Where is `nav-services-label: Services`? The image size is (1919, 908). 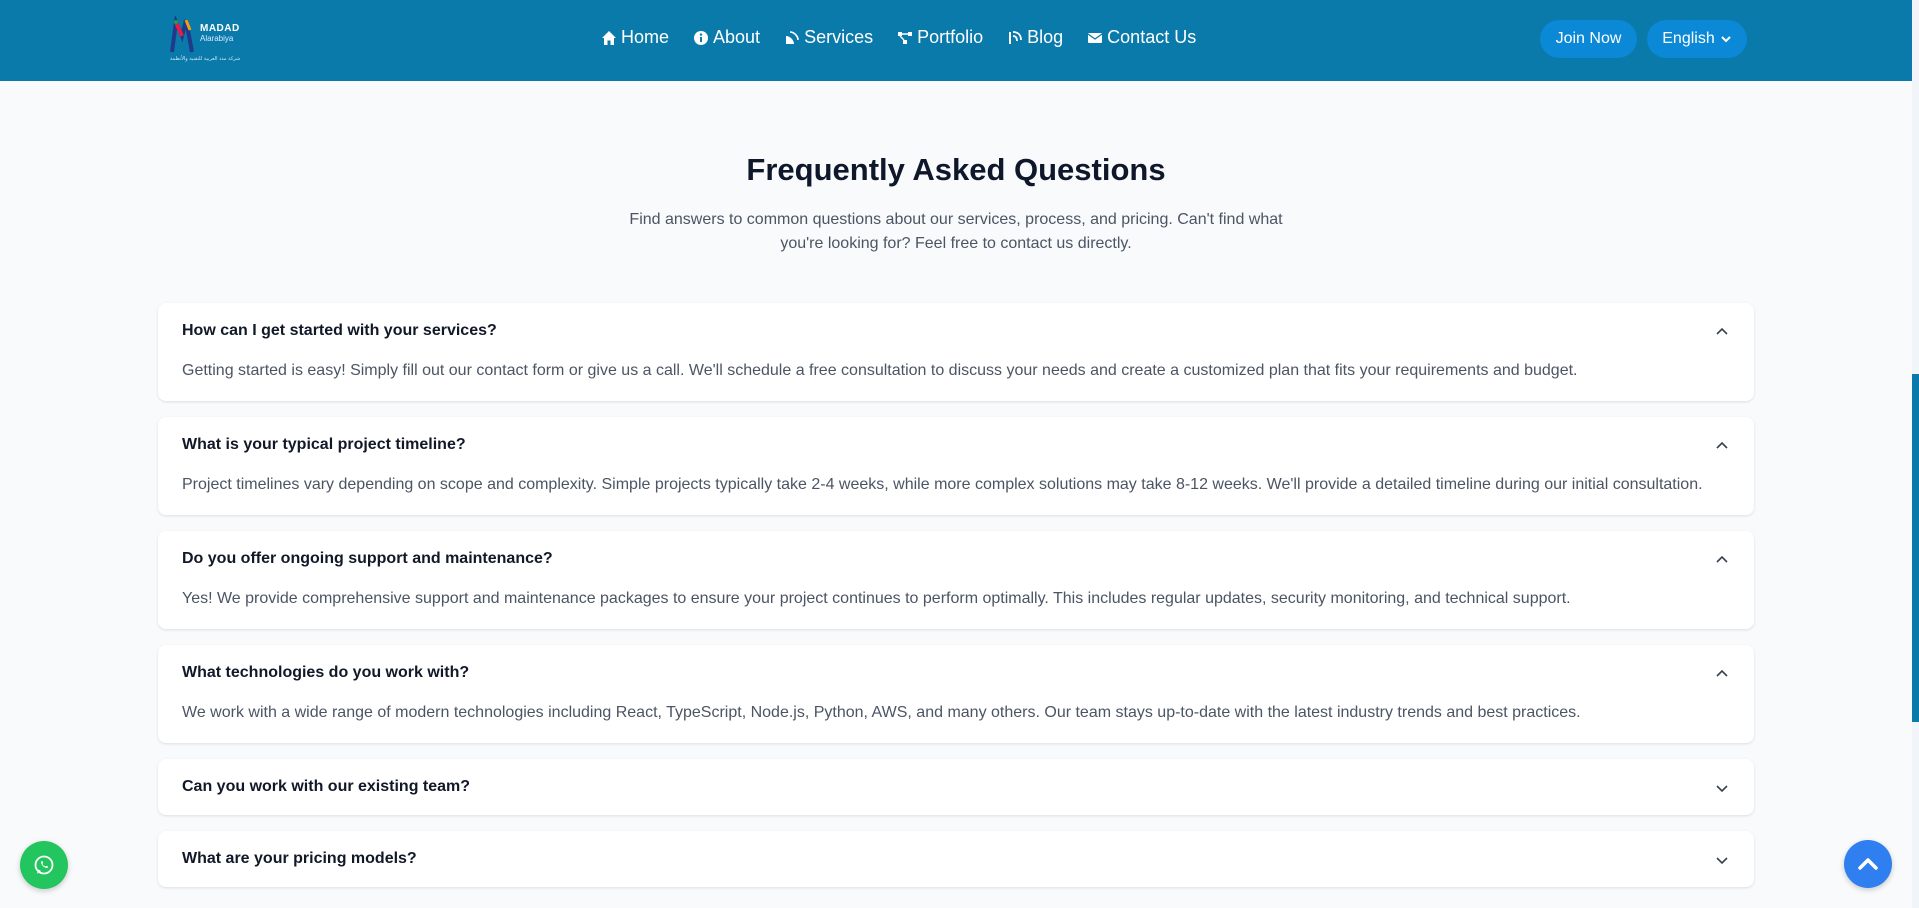 nav-services-label: Services is located at coordinates (839, 37).